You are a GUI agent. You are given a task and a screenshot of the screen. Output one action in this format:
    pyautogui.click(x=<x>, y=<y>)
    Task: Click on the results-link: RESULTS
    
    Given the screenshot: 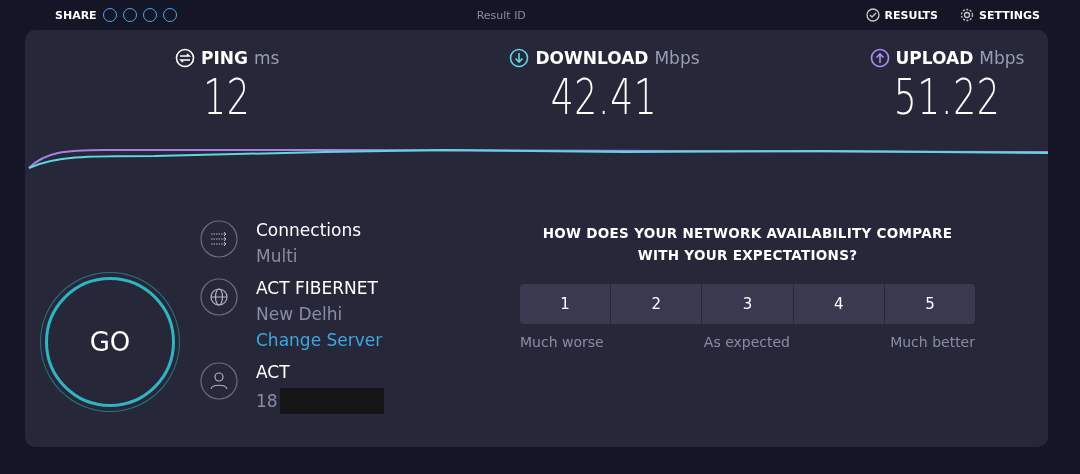 What is the action you would take?
    pyautogui.click(x=911, y=15)
    